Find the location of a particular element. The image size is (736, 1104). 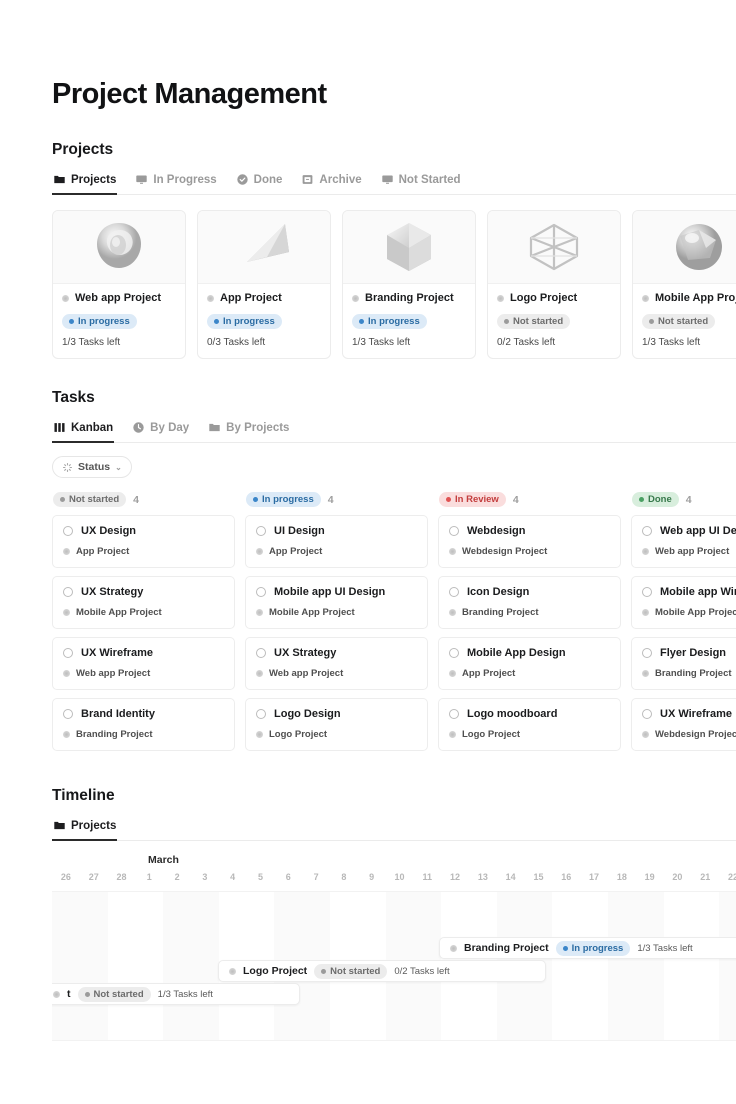

project-status-badge: In progress is located at coordinates (264, 320).